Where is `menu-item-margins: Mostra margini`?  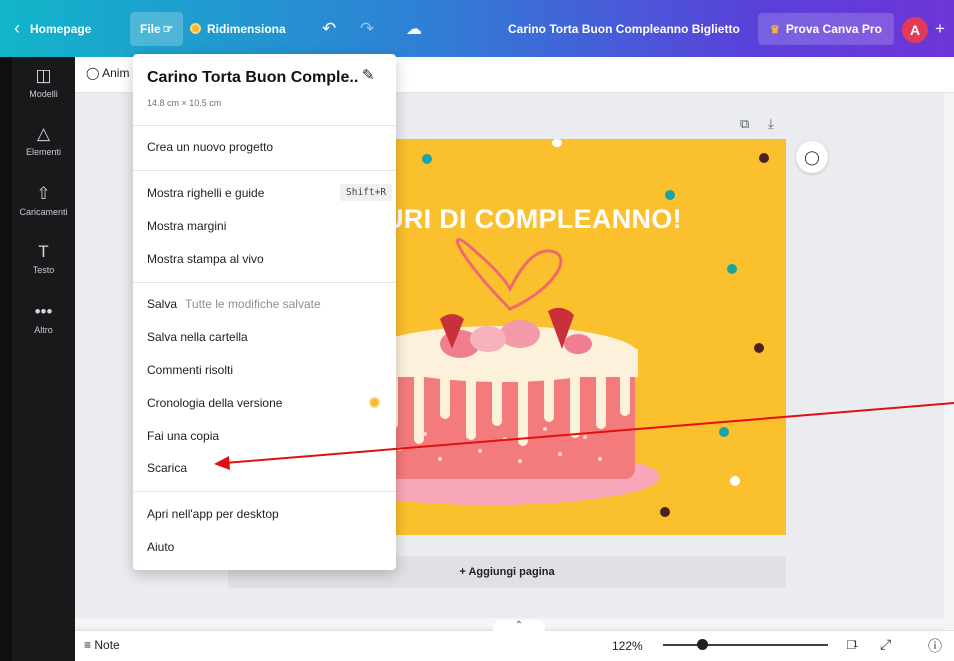 menu-item-margins: Mostra margini is located at coordinates (186, 226).